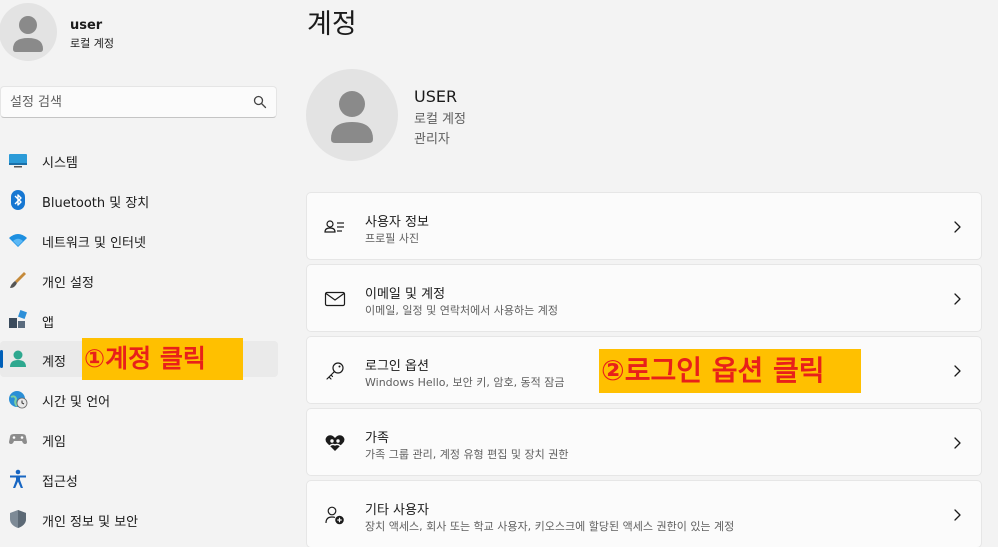 This screenshot has width=998, height=547. Describe the element at coordinates (18, 280) in the screenshot. I see `brush-icon` at that location.